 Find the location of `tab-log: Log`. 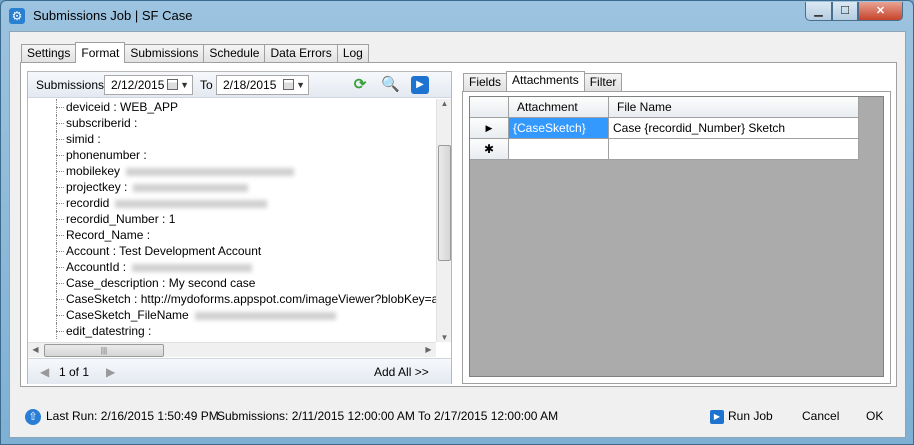

tab-log: Log is located at coordinates (352, 53).